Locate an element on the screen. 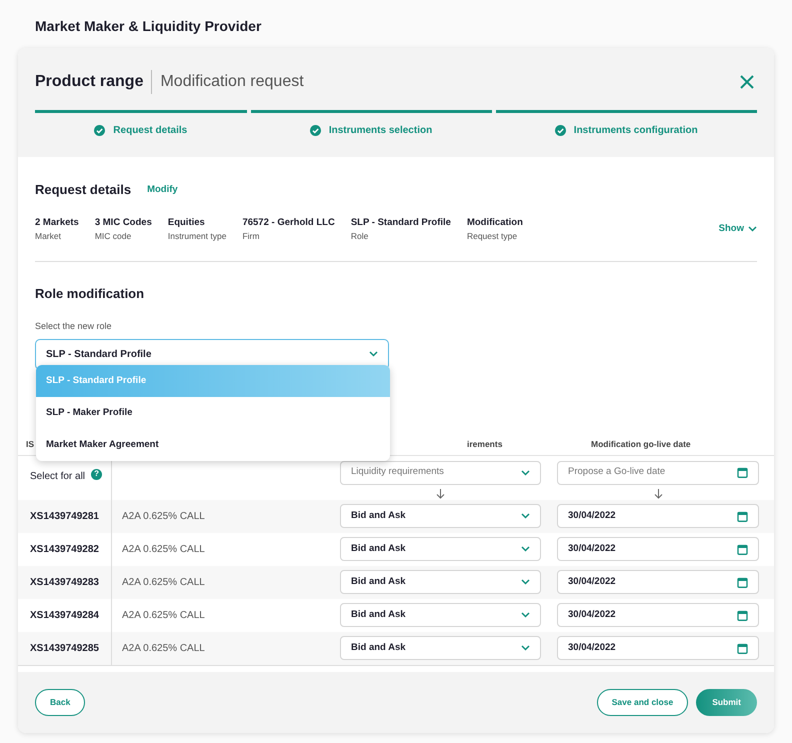  dropdown-option: SLP - Maker Profile is located at coordinates (213, 413).